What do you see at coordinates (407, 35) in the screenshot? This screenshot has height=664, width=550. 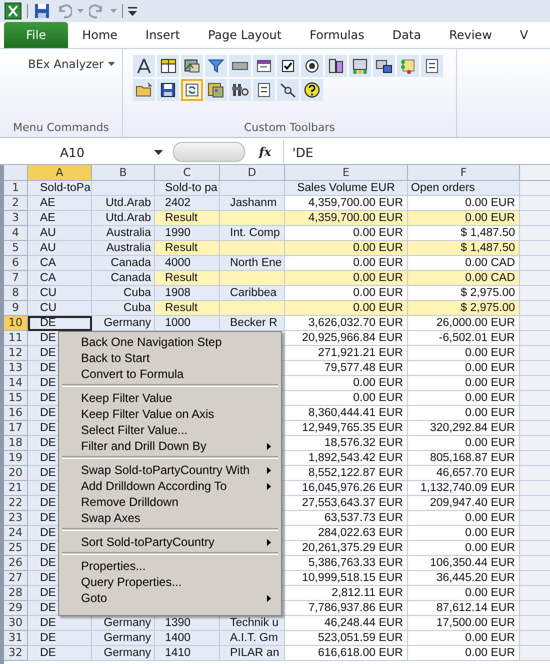 I see `ribbon-tab: Data` at bounding box center [407, 35].